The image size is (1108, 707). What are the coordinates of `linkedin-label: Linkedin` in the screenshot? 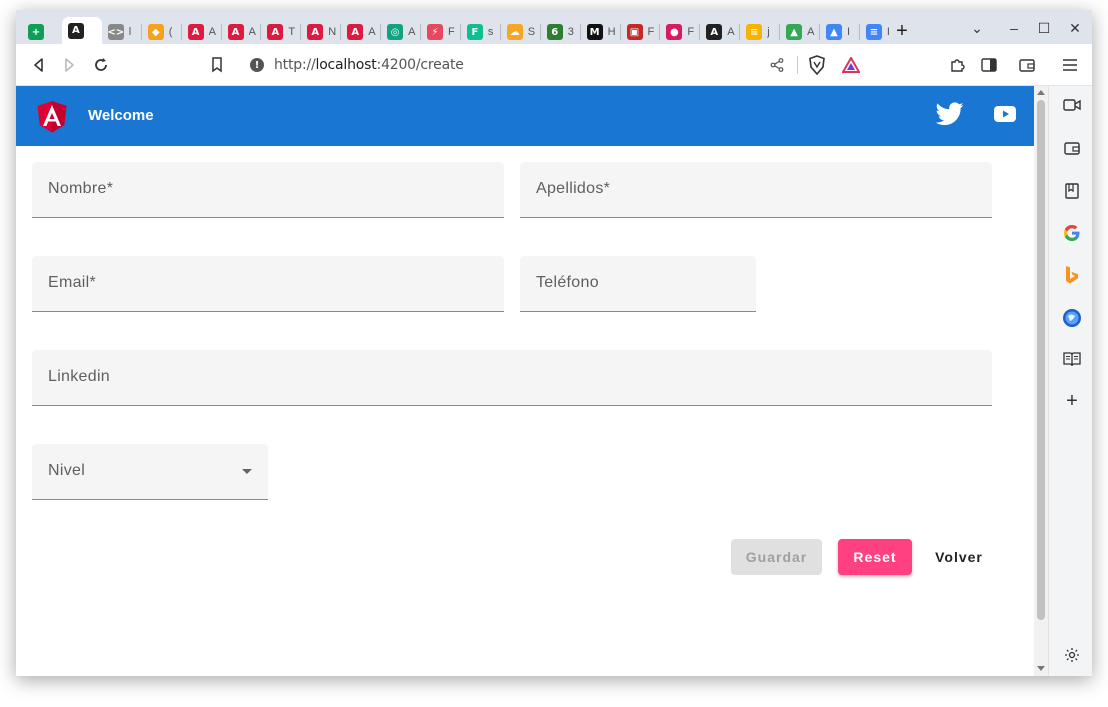 It's located at (79, 376).